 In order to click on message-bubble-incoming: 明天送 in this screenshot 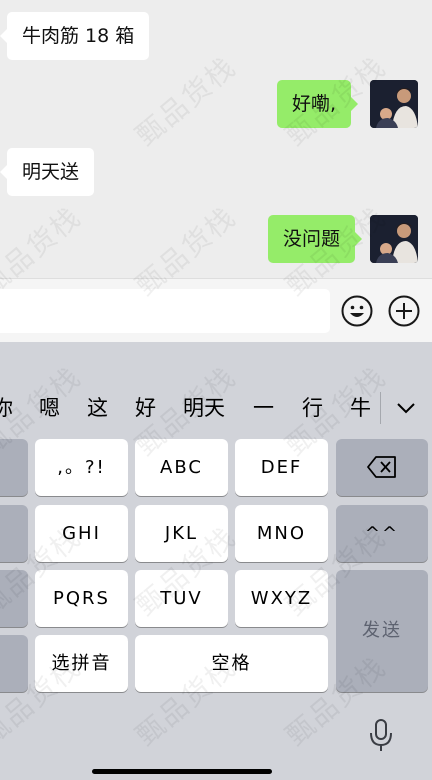, I will do `click(47, 172)`.